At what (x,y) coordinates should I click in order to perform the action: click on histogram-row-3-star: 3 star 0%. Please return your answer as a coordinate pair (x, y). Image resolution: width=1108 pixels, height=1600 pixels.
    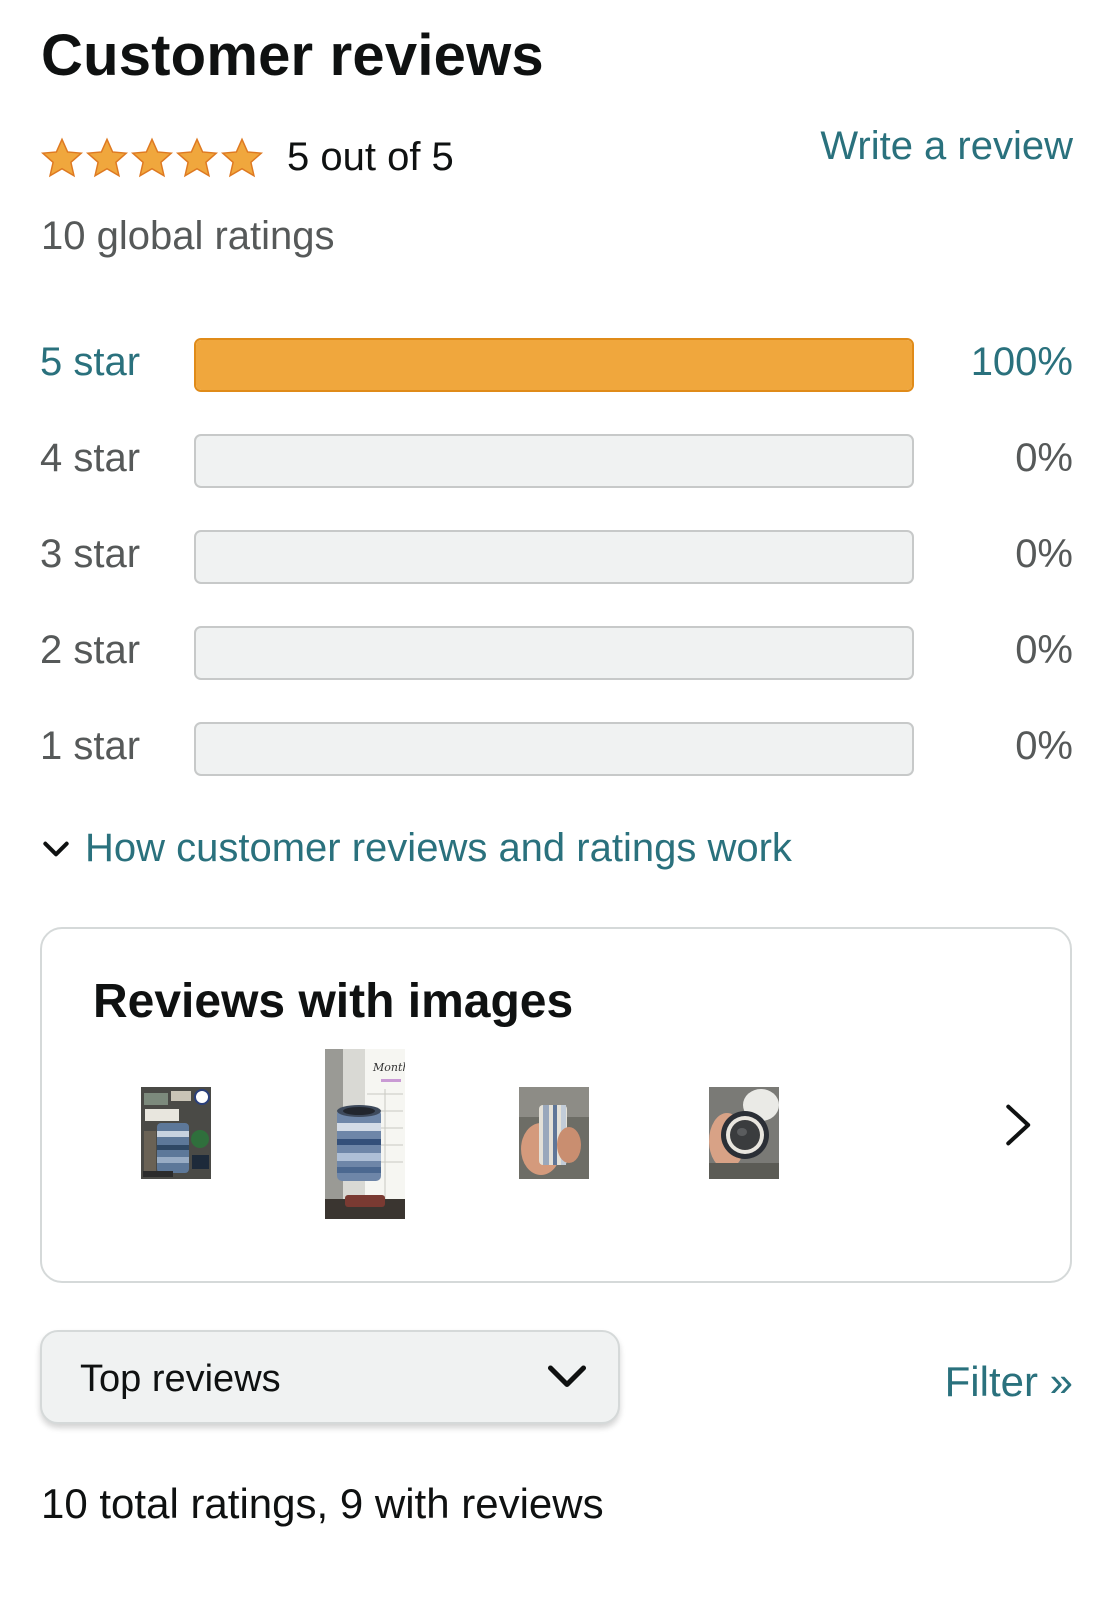
    Looking at the image, I should click on (554, 557).